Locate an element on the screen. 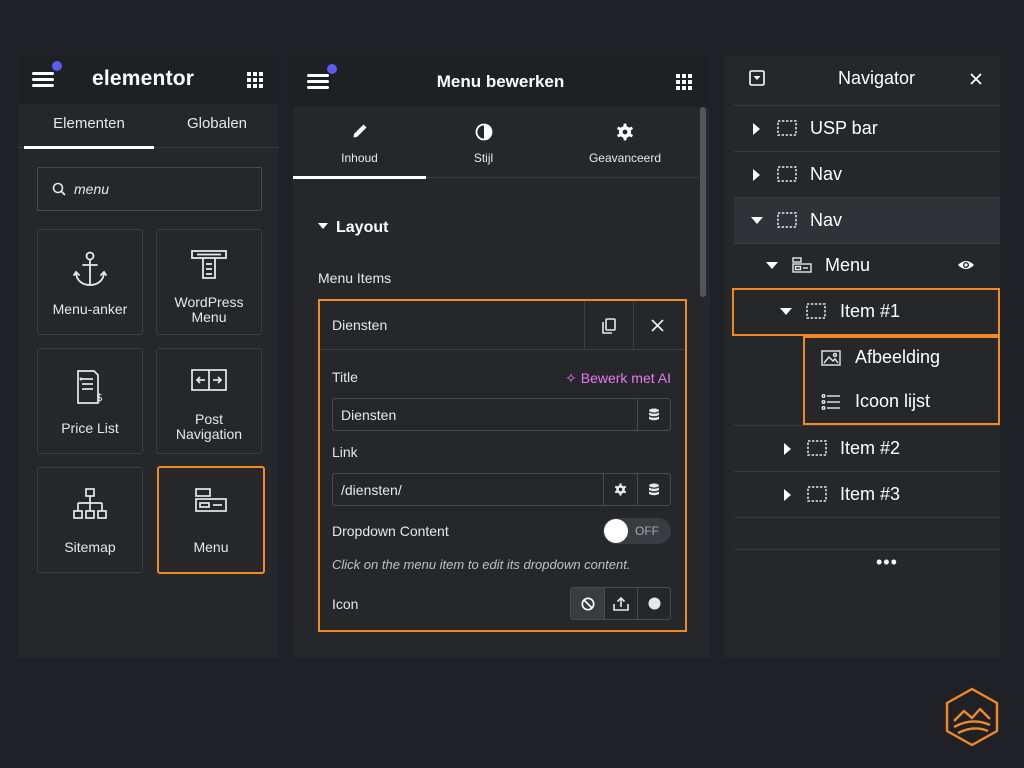 The height and width of the screenshot is (768, 1024). navigator-row: USP bar is located at coordinates (867, 129).